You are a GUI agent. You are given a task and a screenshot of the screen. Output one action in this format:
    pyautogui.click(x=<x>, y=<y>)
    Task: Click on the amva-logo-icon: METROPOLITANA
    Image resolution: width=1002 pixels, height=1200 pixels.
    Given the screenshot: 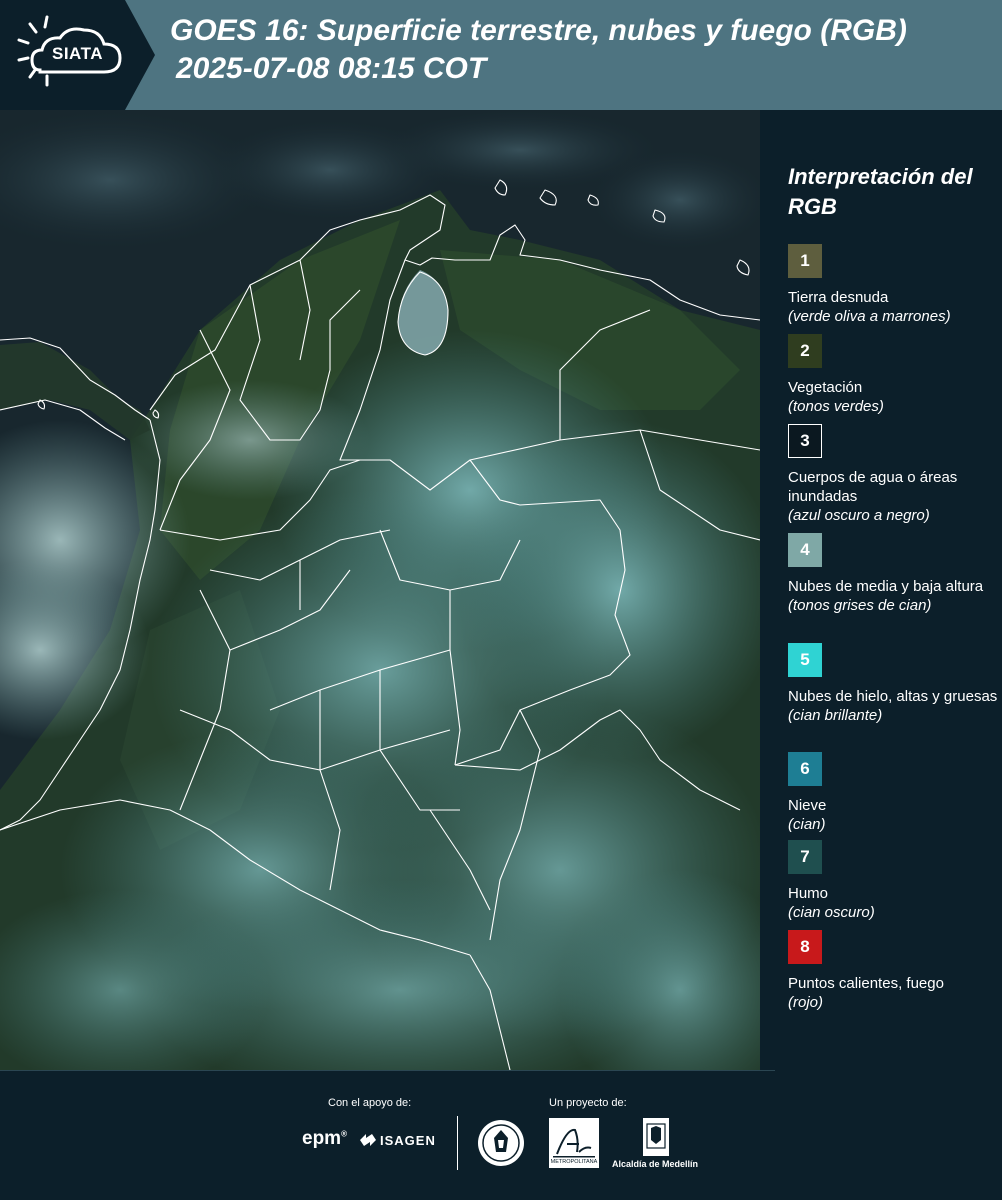 What is the action you would take?
    pyautogui.click(x=574, y=1143)
    